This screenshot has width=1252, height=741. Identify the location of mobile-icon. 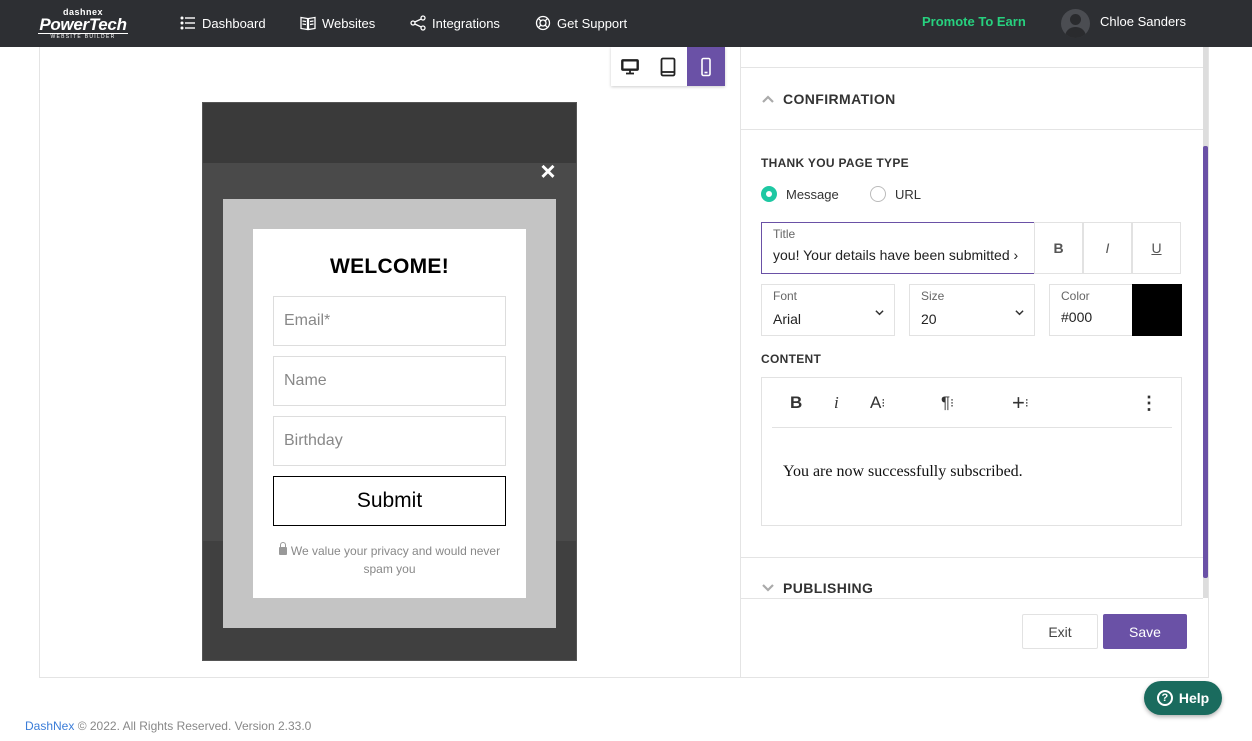
(706, 66).